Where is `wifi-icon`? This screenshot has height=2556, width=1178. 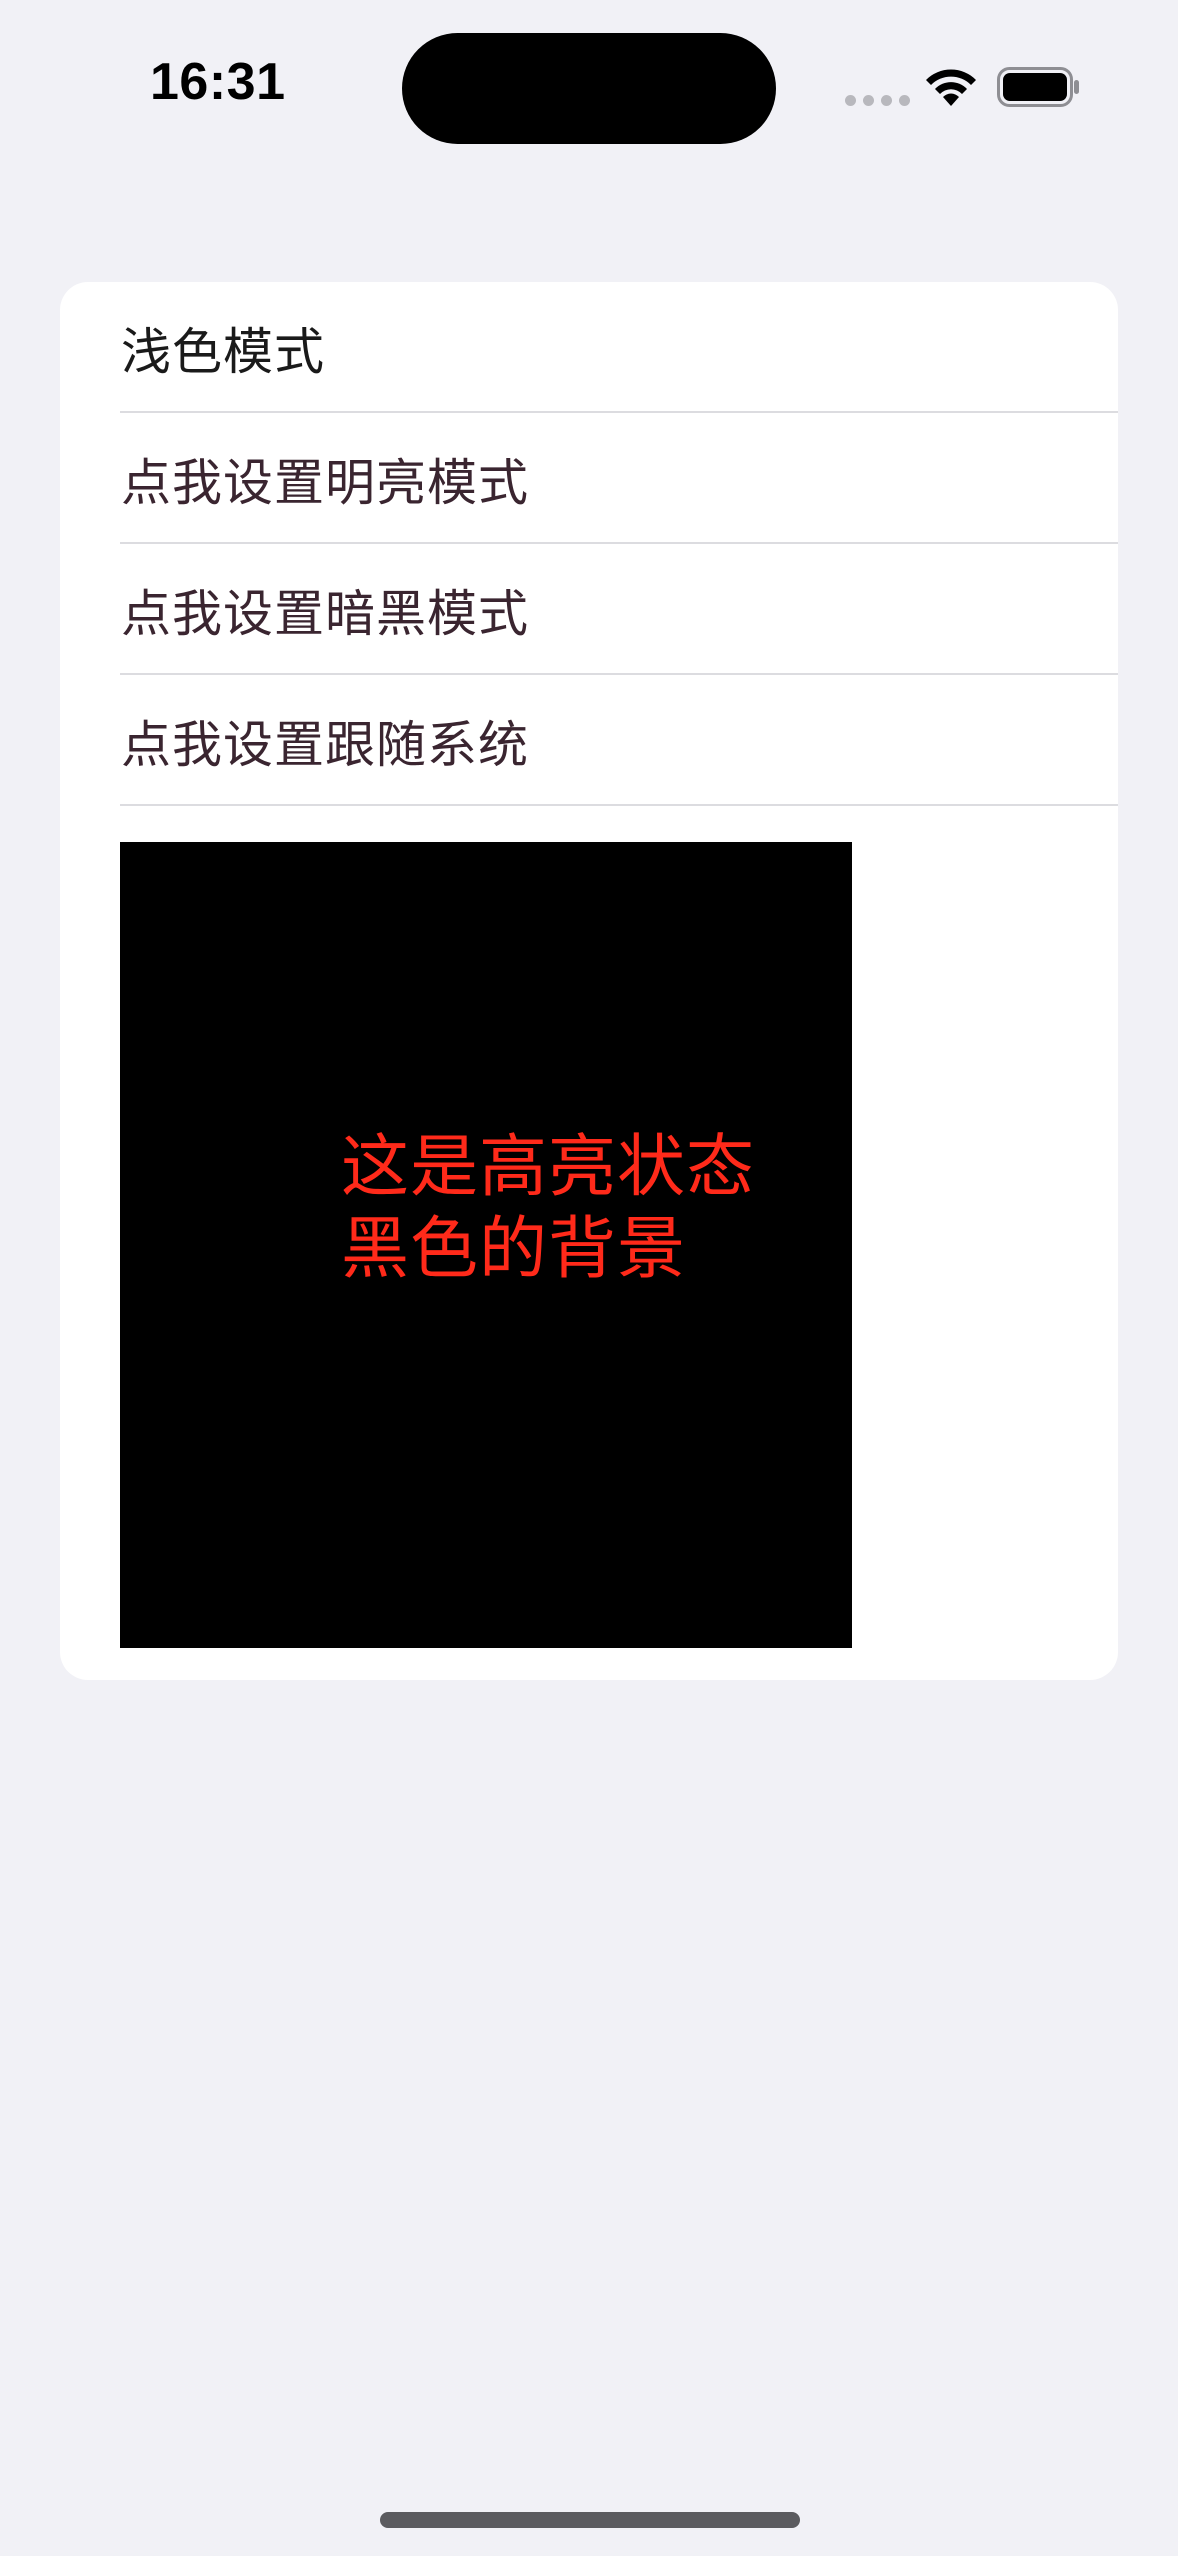 wifi-icon is located at coordinates (951, 87).